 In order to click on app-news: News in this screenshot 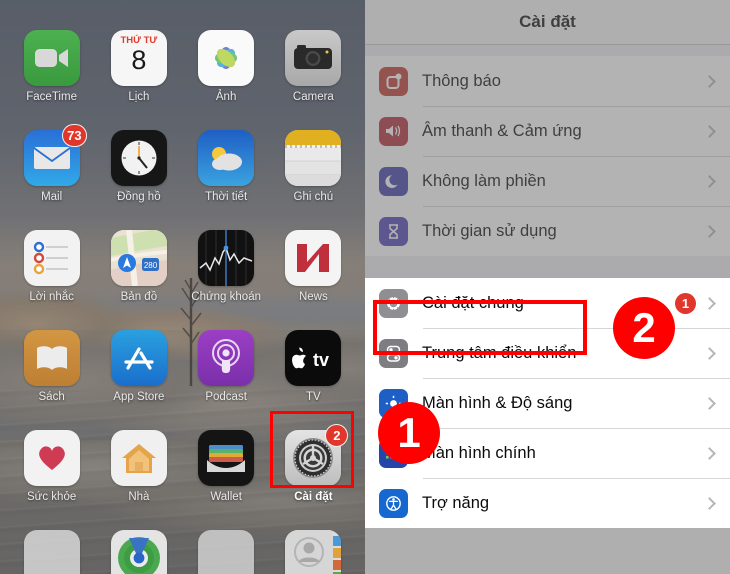, I will do `click(313, 280)`.